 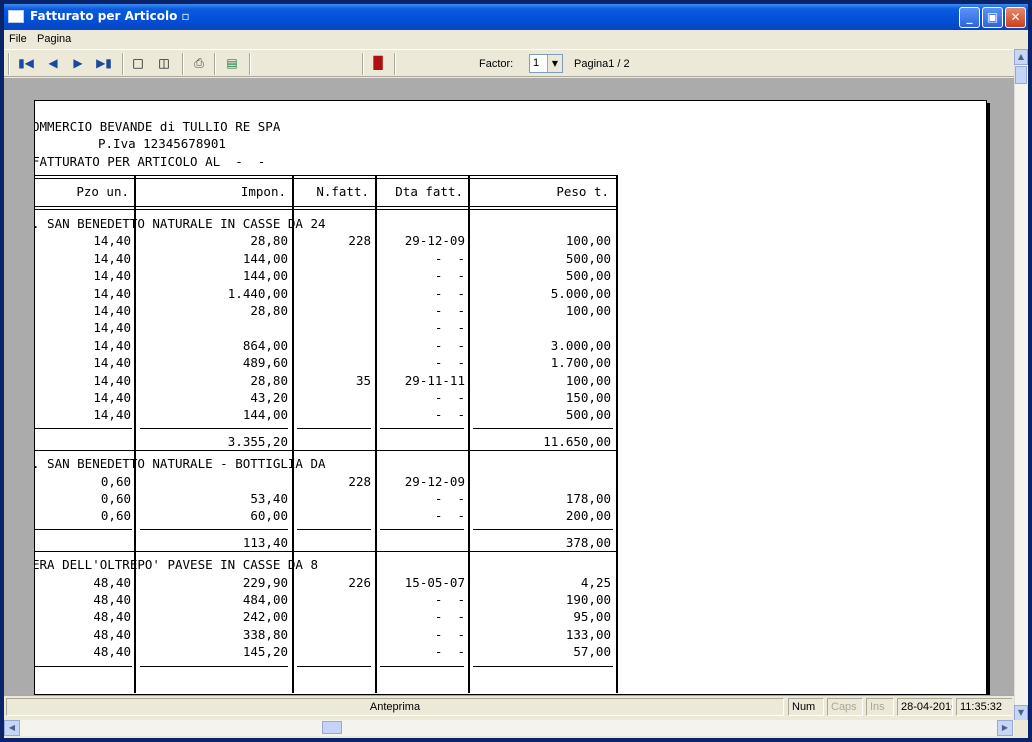 What do you see at coordinates (265, 345) in the screenshot?
I see `table-cell: 864,00` at bounding box center [265, 345].